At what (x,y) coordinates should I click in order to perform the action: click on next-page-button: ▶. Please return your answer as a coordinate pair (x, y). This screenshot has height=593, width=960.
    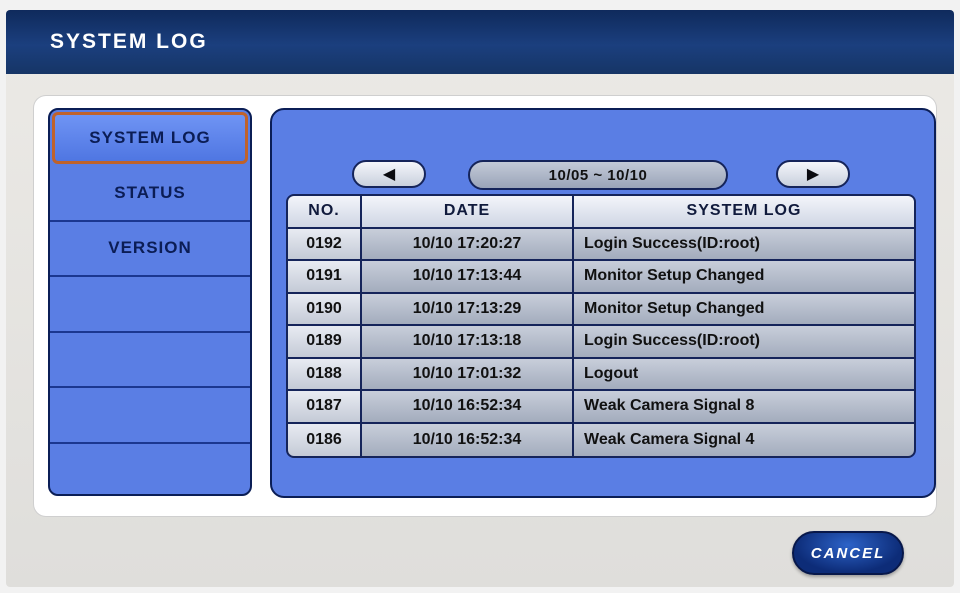
    Looking at the image, I should click on (813, 174).